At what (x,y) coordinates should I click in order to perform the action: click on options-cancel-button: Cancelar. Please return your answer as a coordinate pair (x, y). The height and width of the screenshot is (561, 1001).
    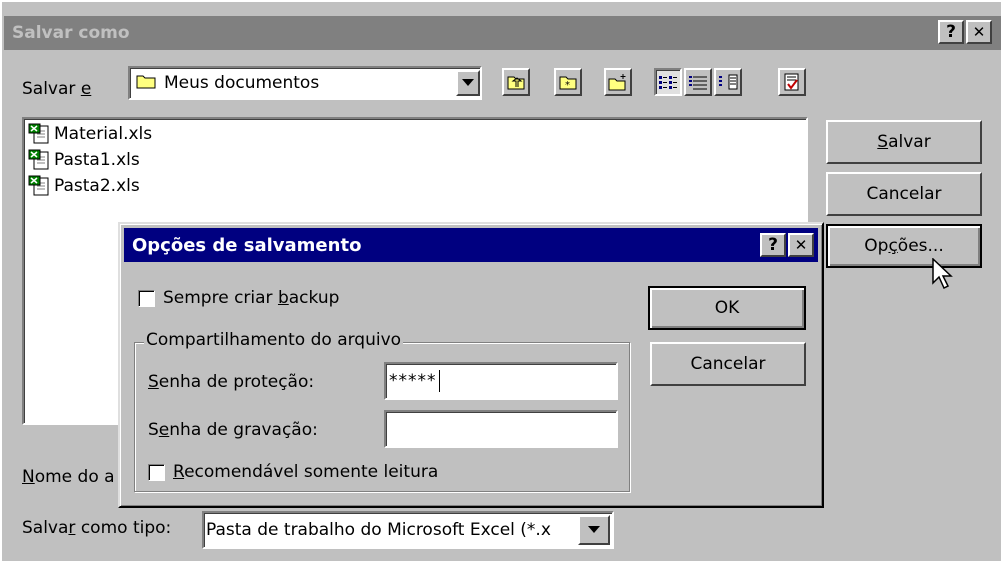
    Looking at the image, I should click on (728, 364).